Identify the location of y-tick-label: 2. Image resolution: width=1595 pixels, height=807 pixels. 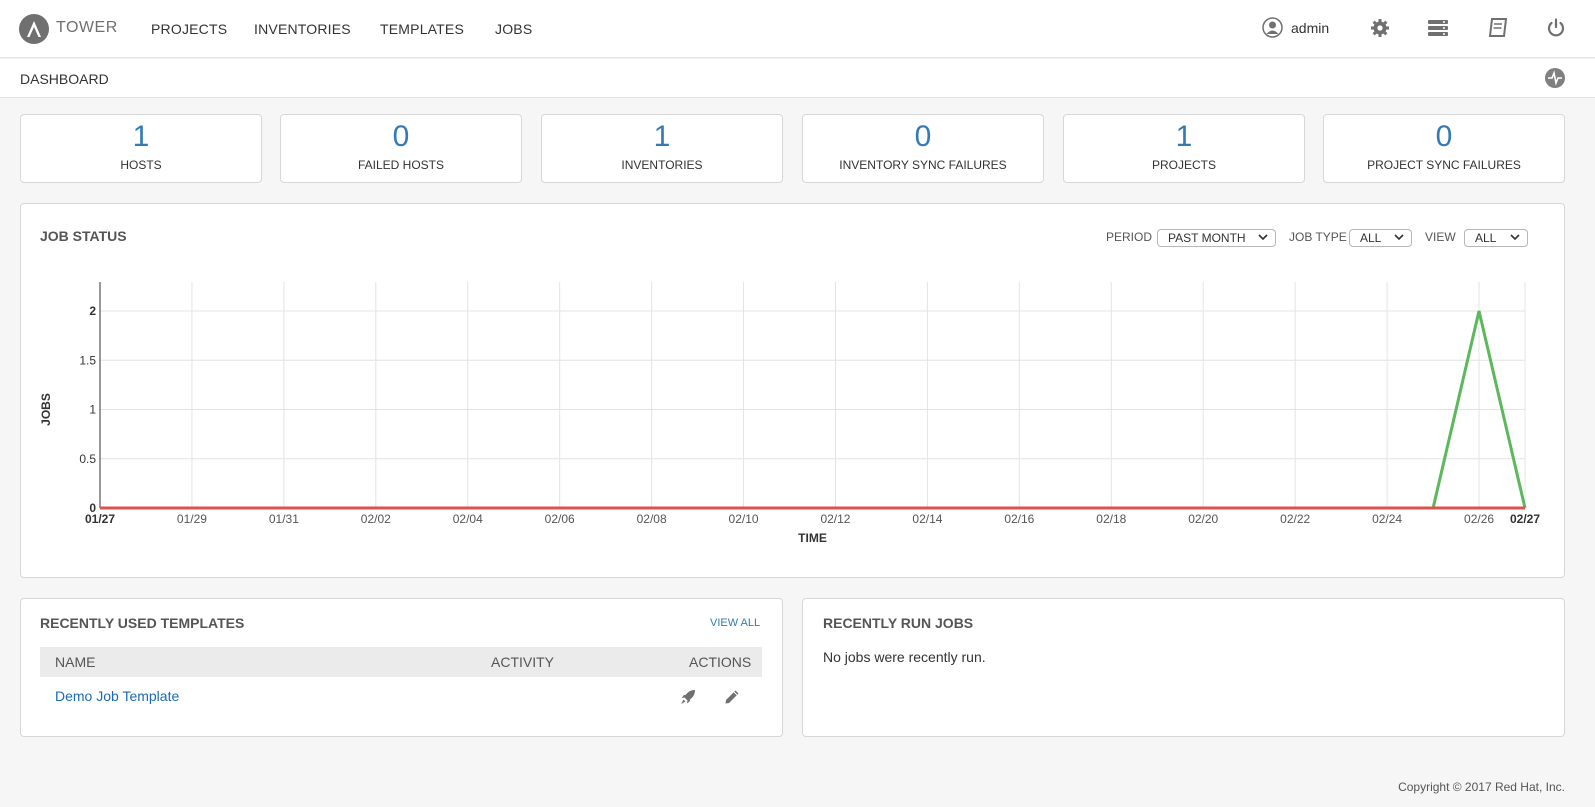
(92, 311).